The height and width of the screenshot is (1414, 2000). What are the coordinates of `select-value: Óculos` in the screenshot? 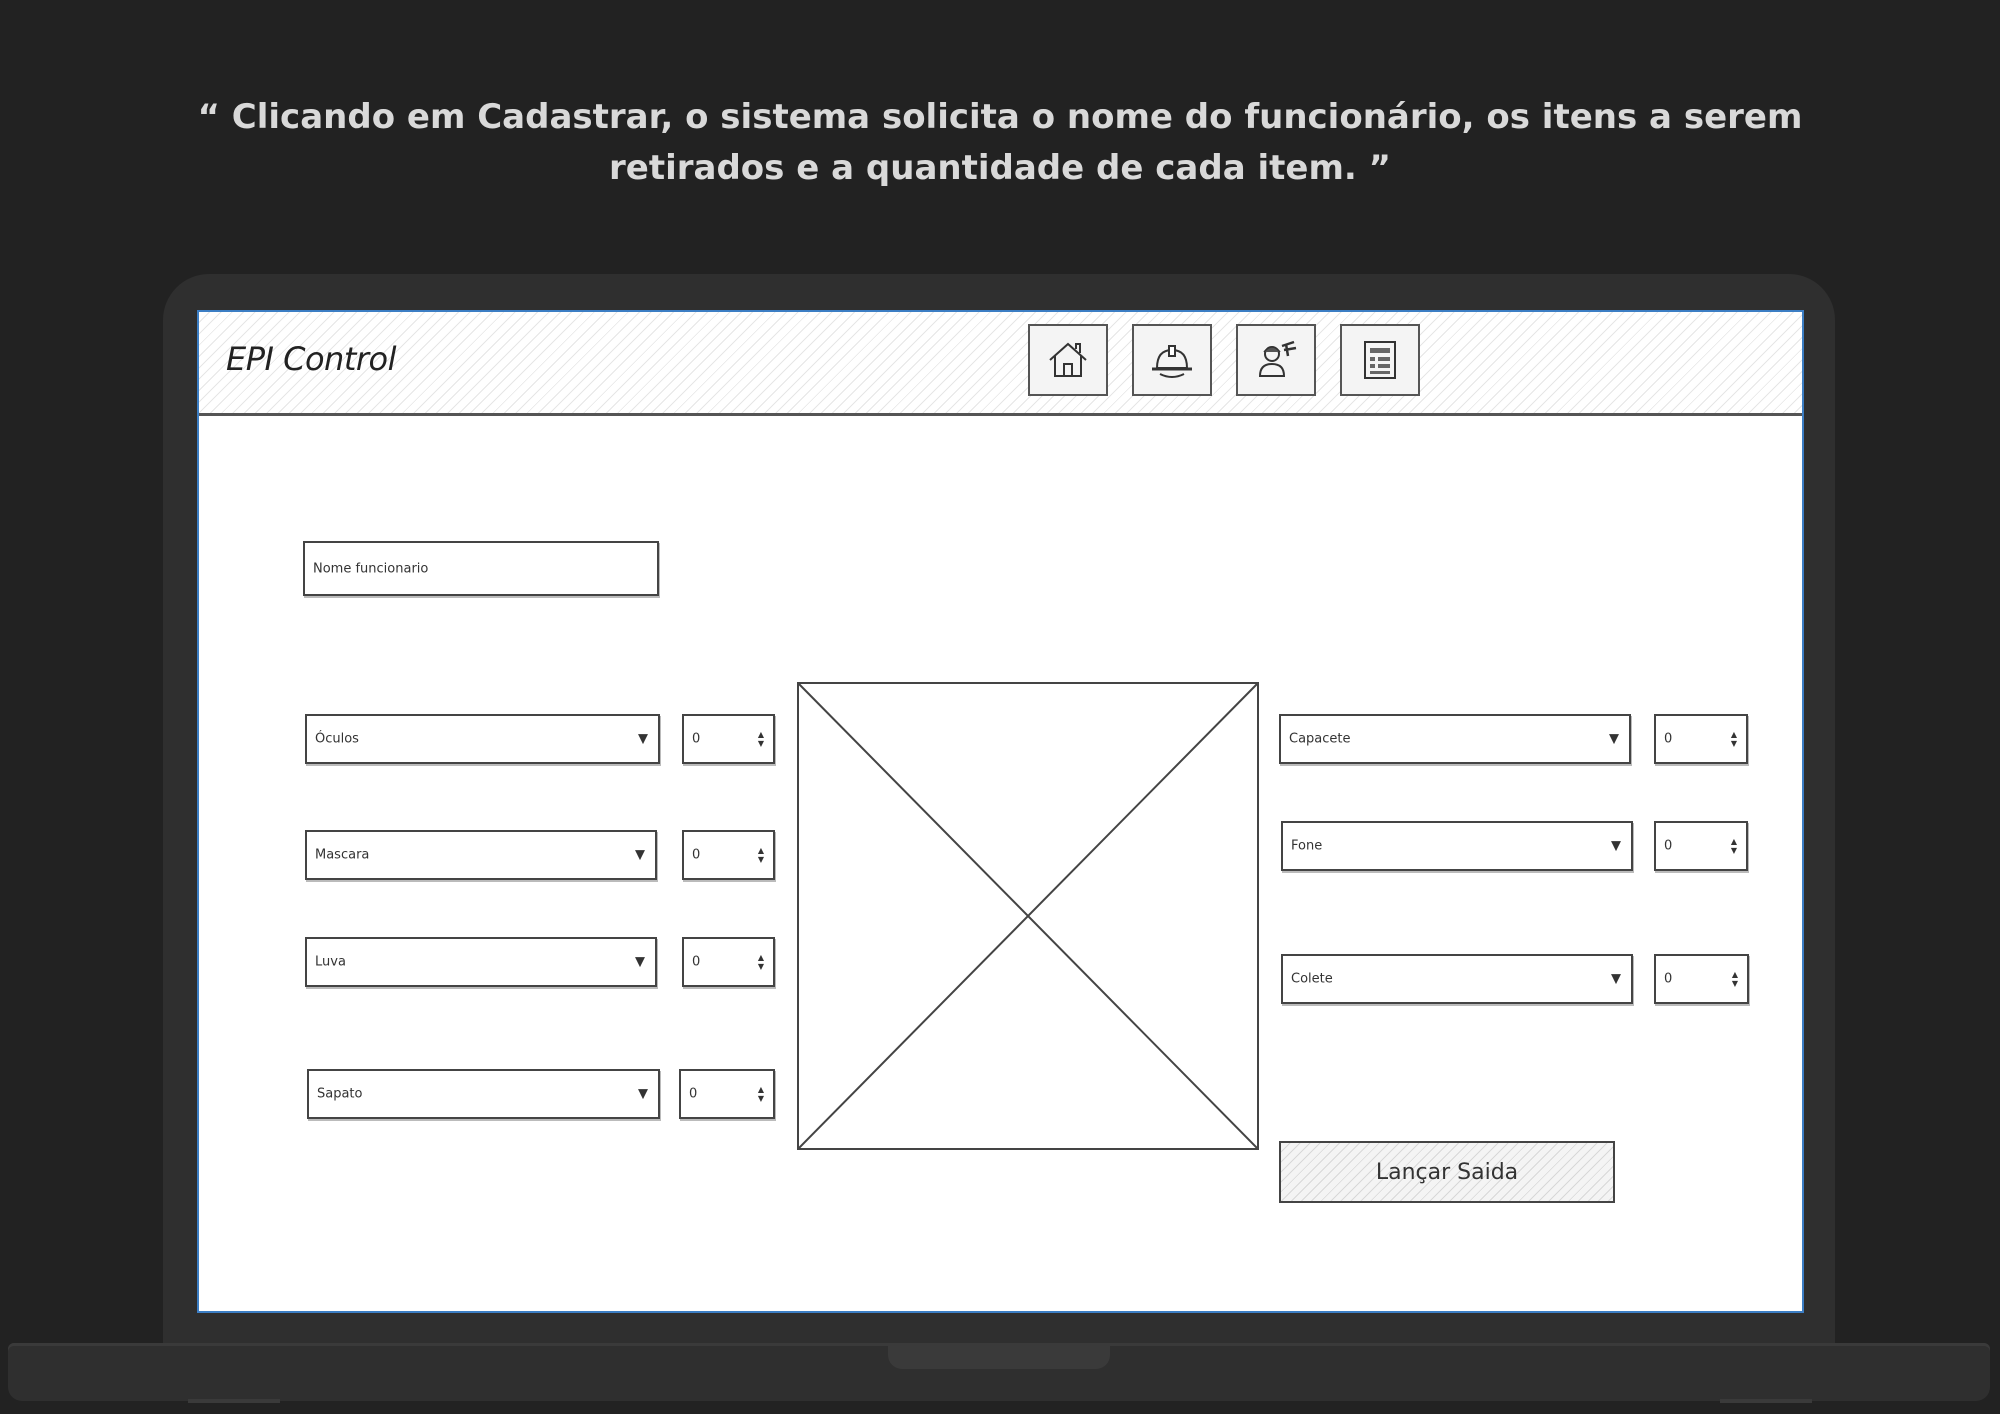 It's located at (337, 739).